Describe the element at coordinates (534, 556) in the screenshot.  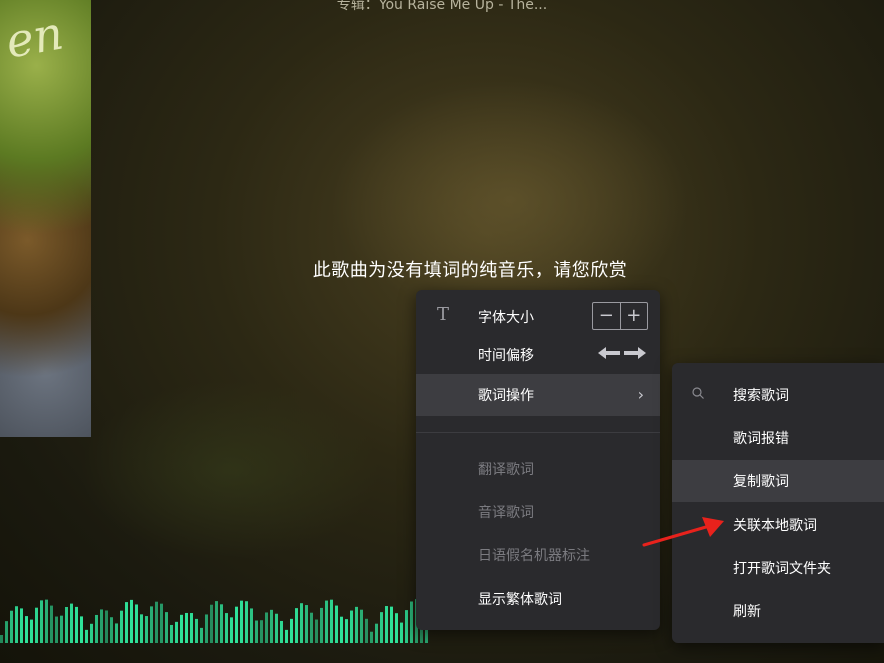
I see `kana-label: 日语假名机器标注` at that location.